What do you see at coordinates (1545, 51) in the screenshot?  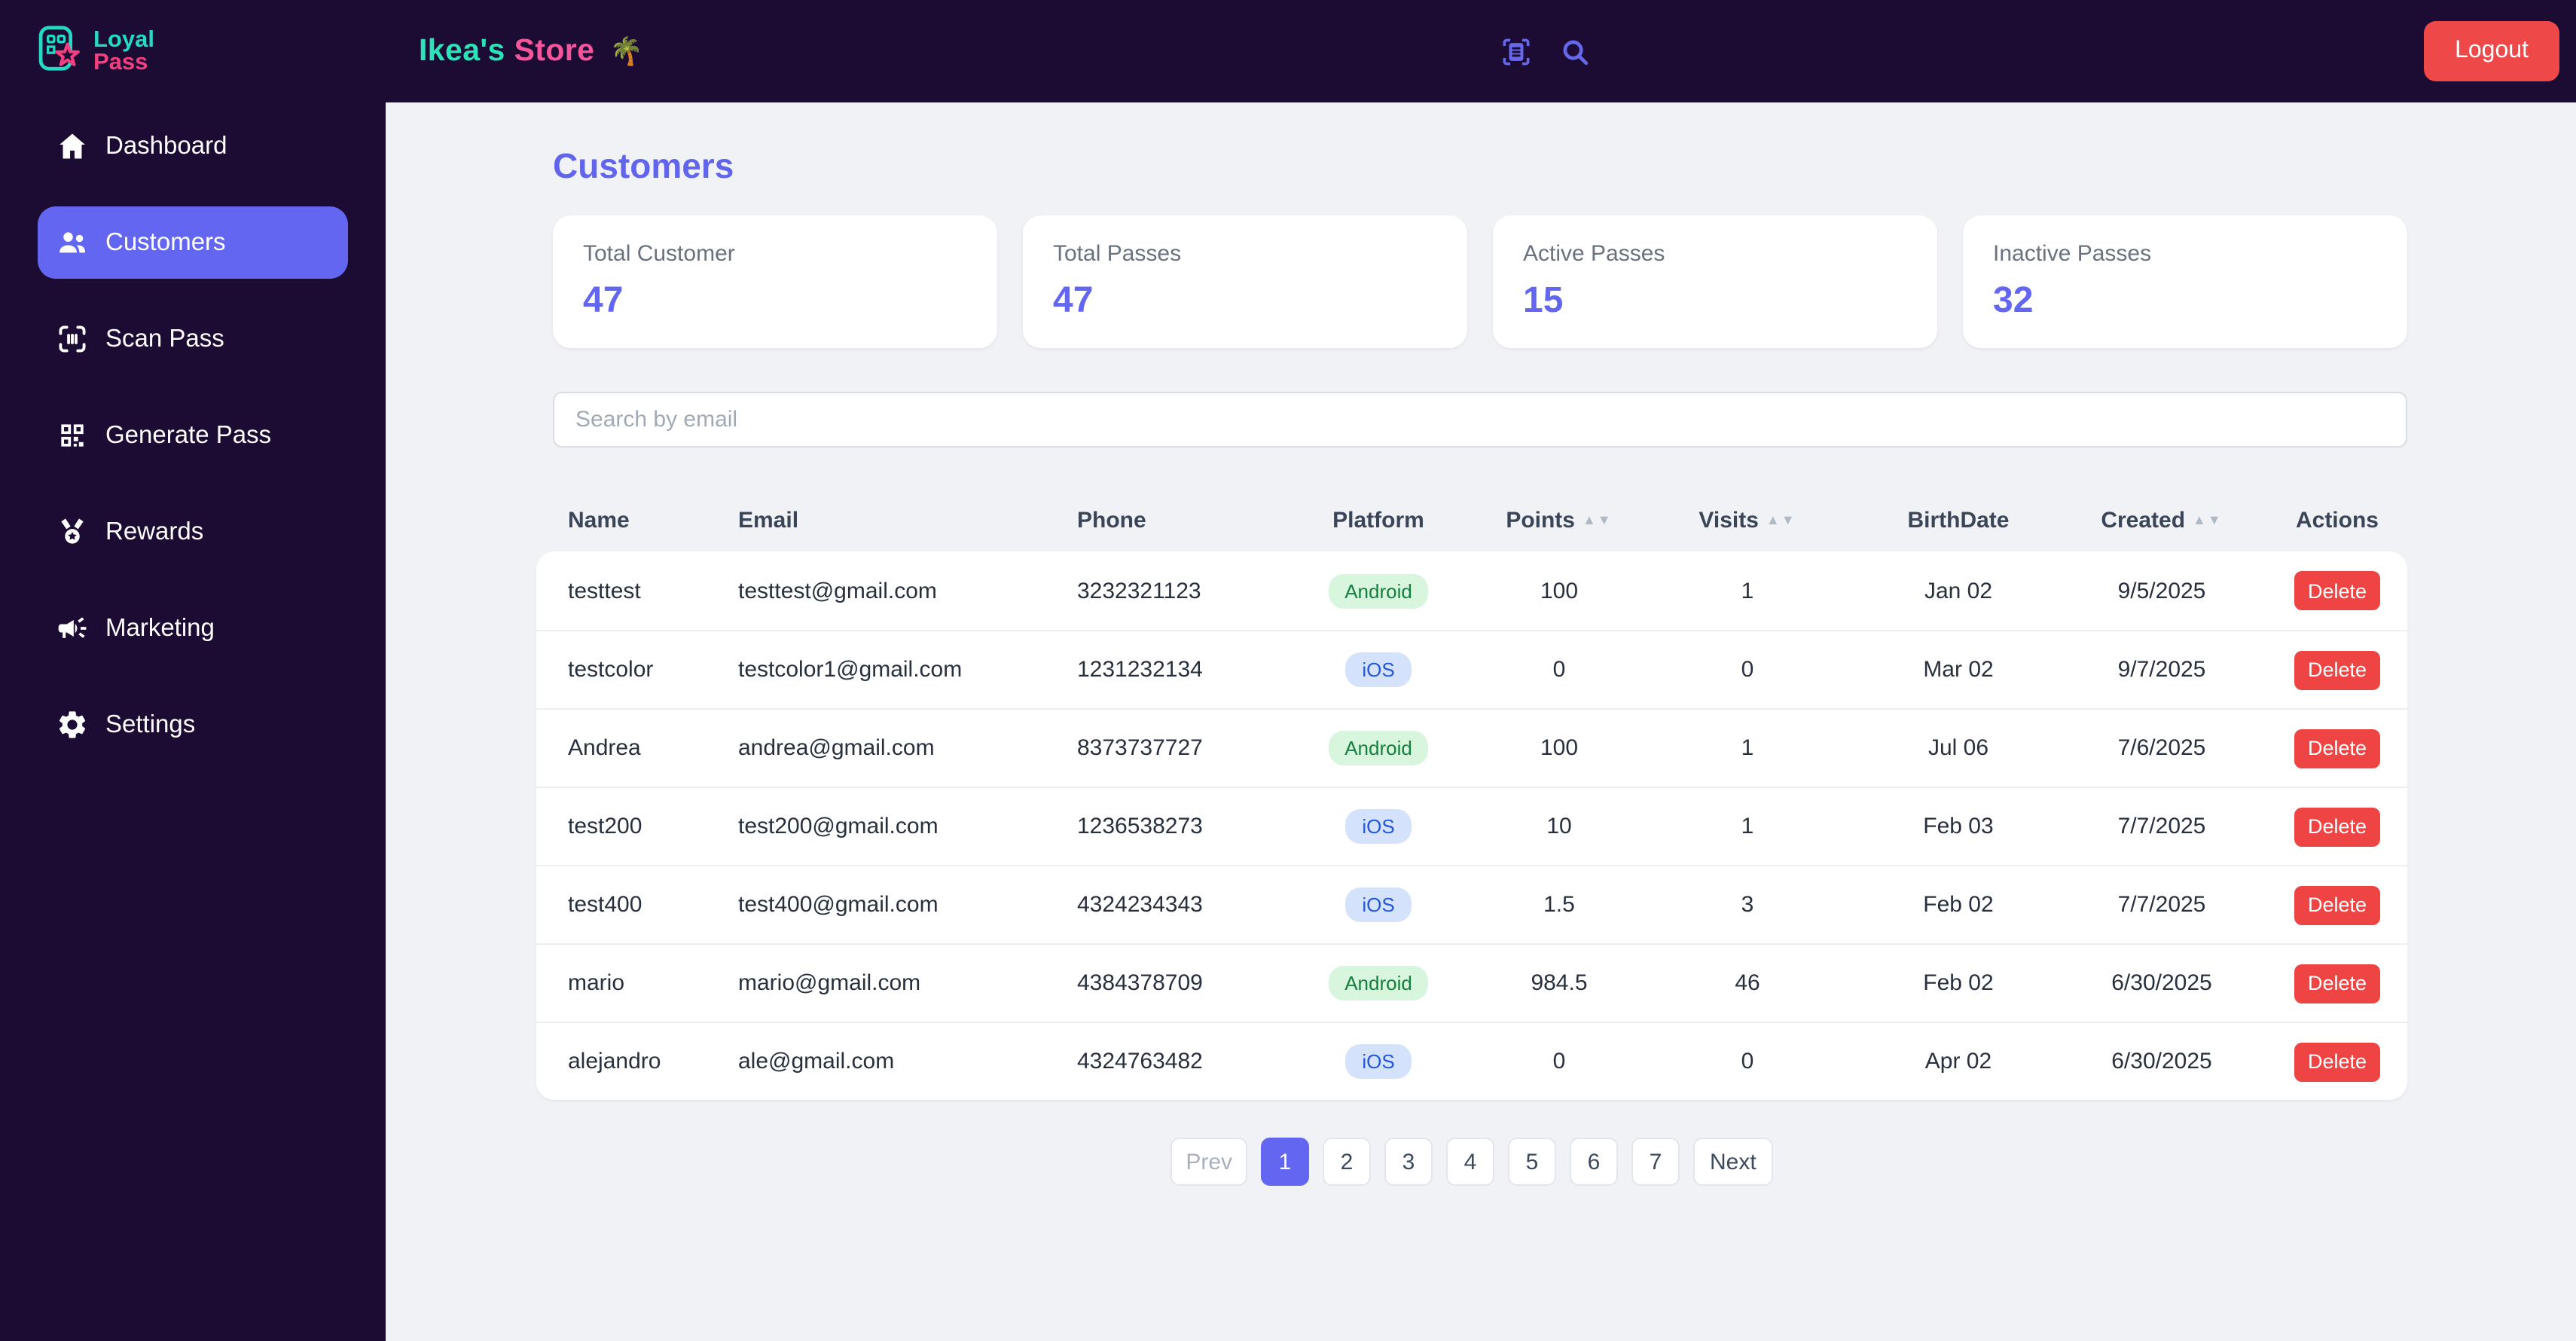 I see `topbar-icons` at bounding box center [1545, 51].